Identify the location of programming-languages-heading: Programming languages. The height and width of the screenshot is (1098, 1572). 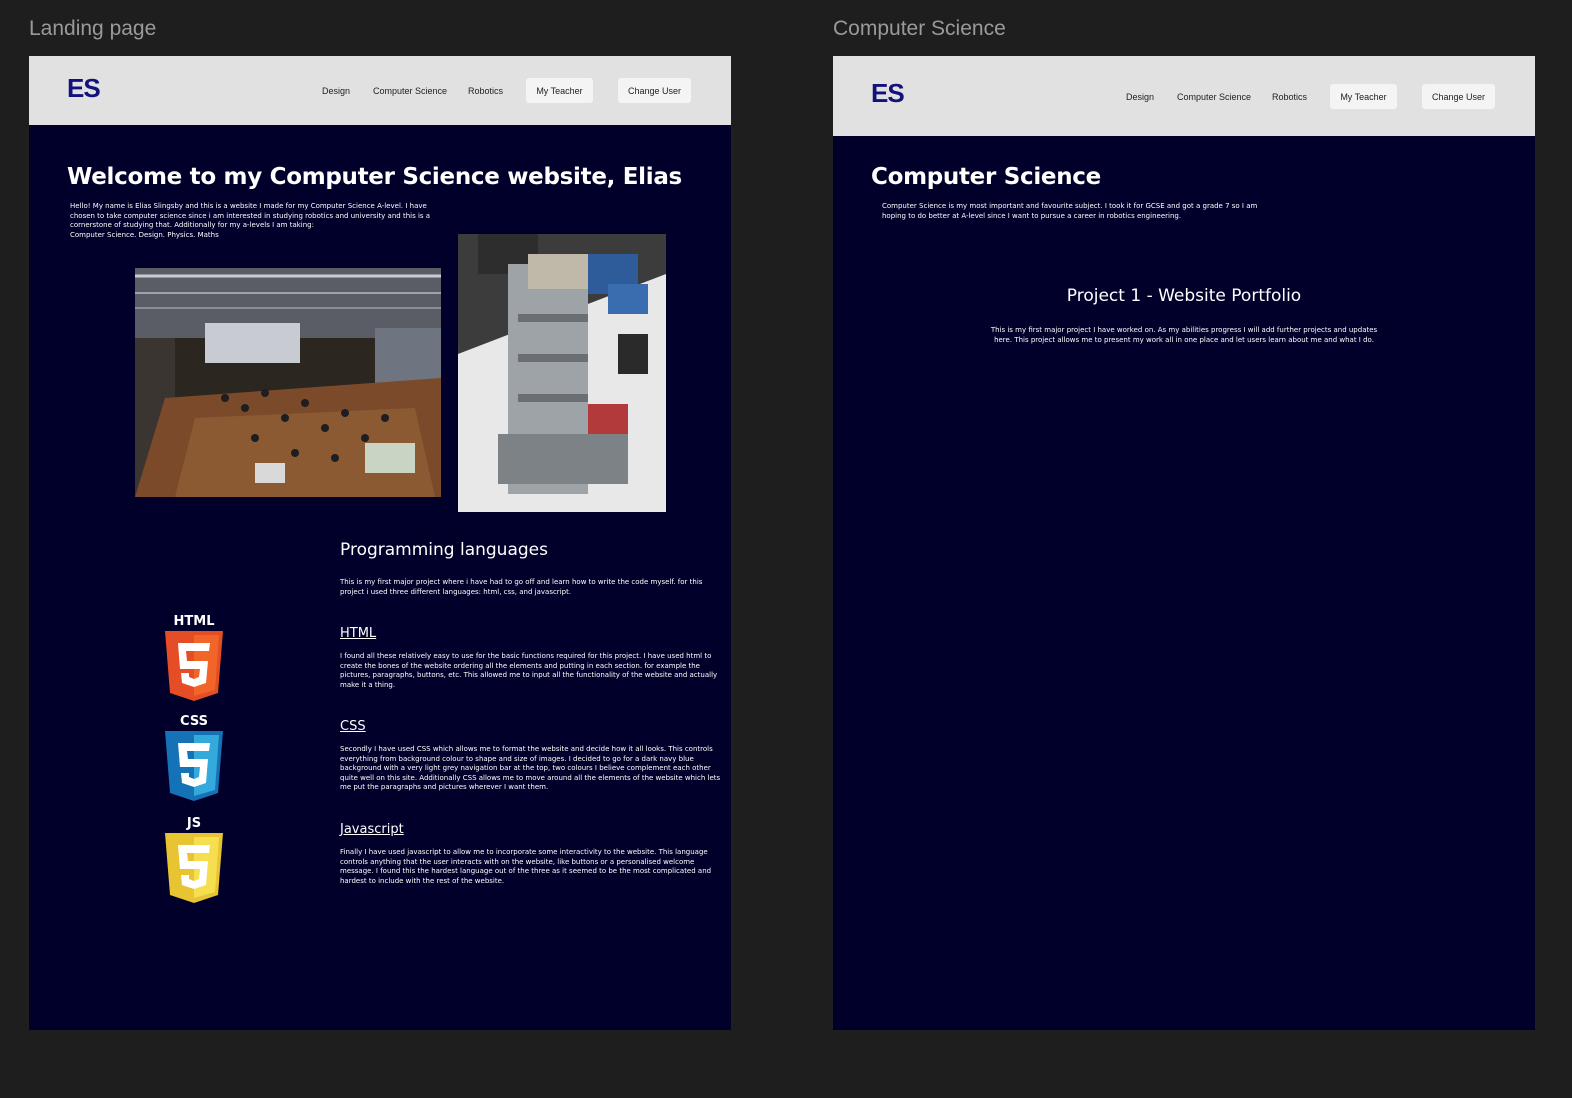
(444, 550).